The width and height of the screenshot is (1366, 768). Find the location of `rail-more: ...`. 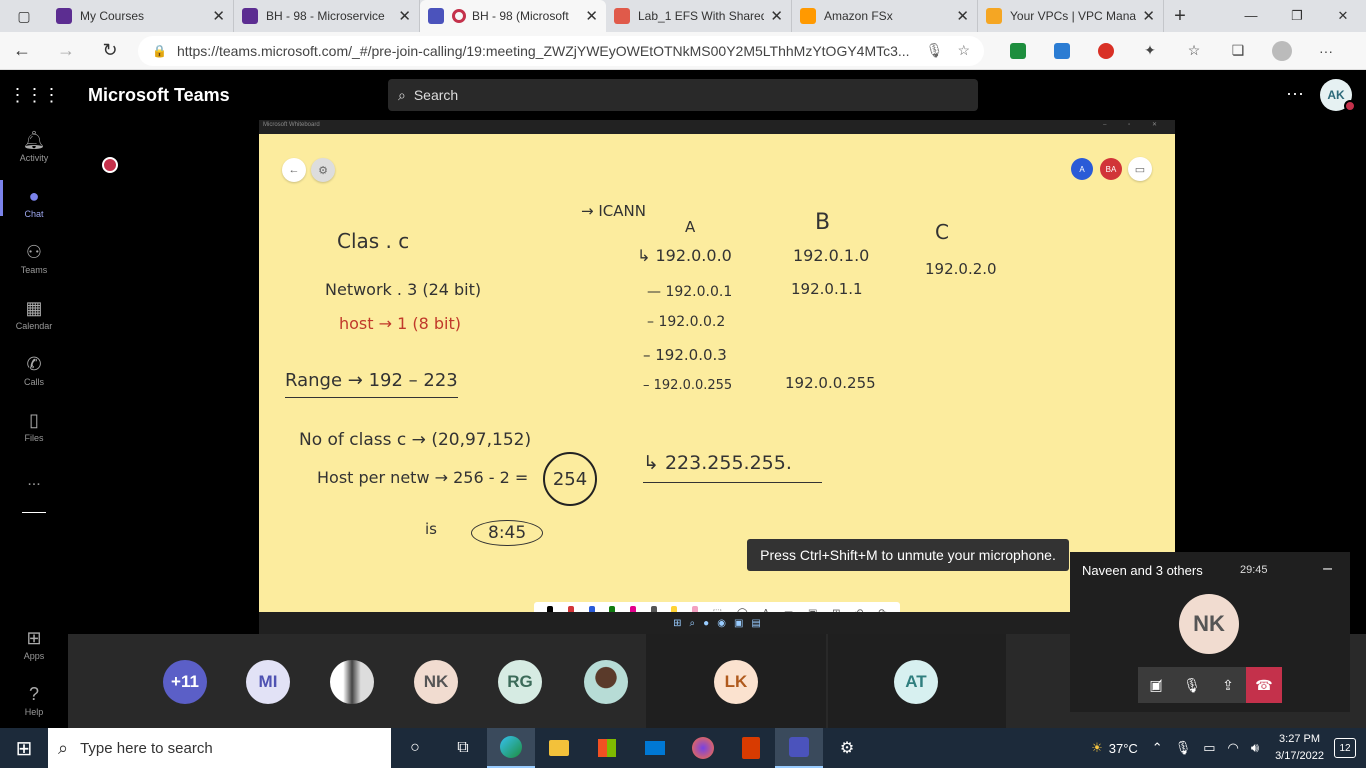

rail-more: ... is located at coordinates (34, 481).